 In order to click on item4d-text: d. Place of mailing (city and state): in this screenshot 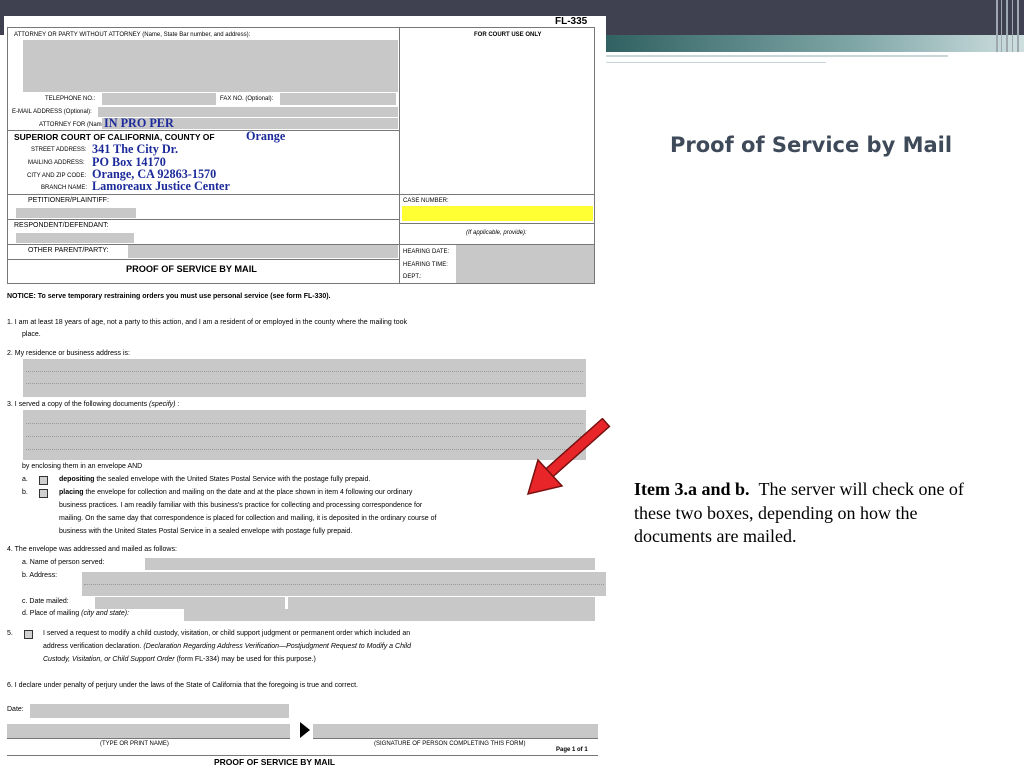, I will do `click(75, 613)`.